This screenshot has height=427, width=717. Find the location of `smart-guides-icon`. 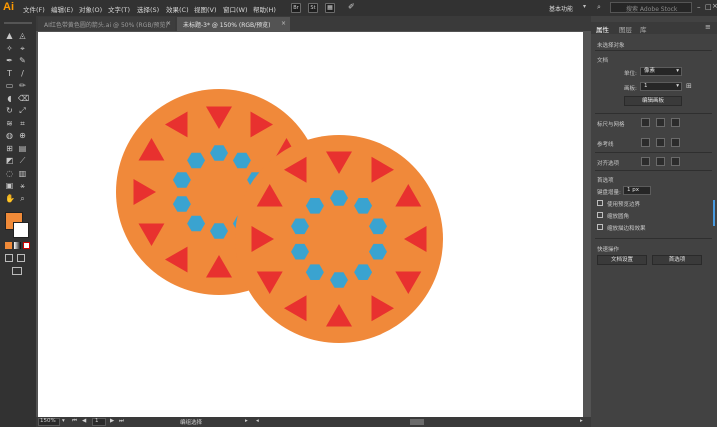

smart-guides-icon is located at coordinates (675, 142).